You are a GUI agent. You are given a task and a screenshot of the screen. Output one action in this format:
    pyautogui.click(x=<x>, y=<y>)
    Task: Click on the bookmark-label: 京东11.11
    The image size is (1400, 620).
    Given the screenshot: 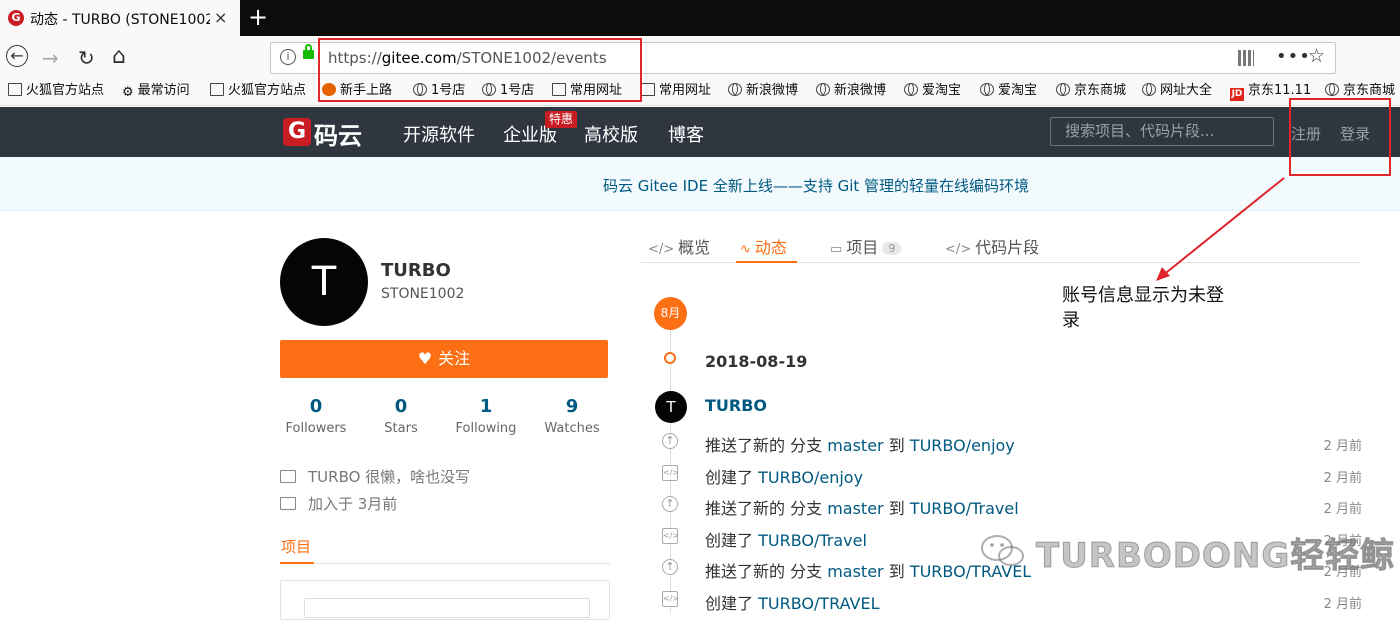 What is the action you would take?
    pyautogui.click(x=1280, y=90)
    